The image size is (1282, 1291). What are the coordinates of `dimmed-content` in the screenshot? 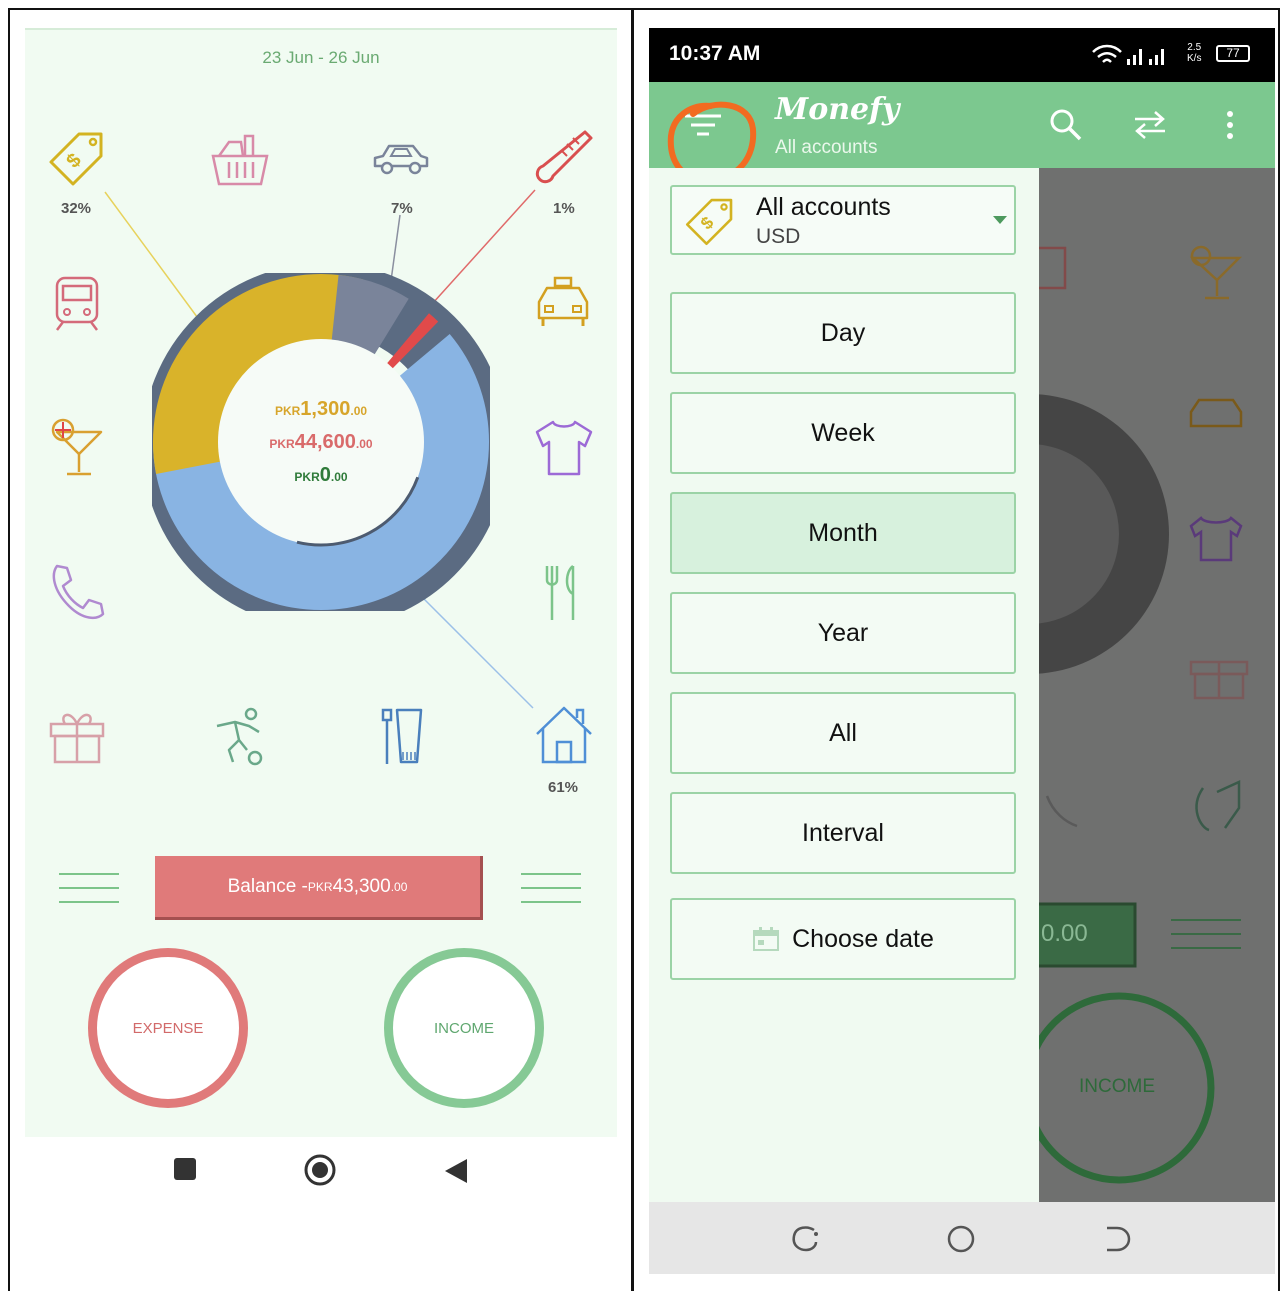 It's located at (1144, 714).